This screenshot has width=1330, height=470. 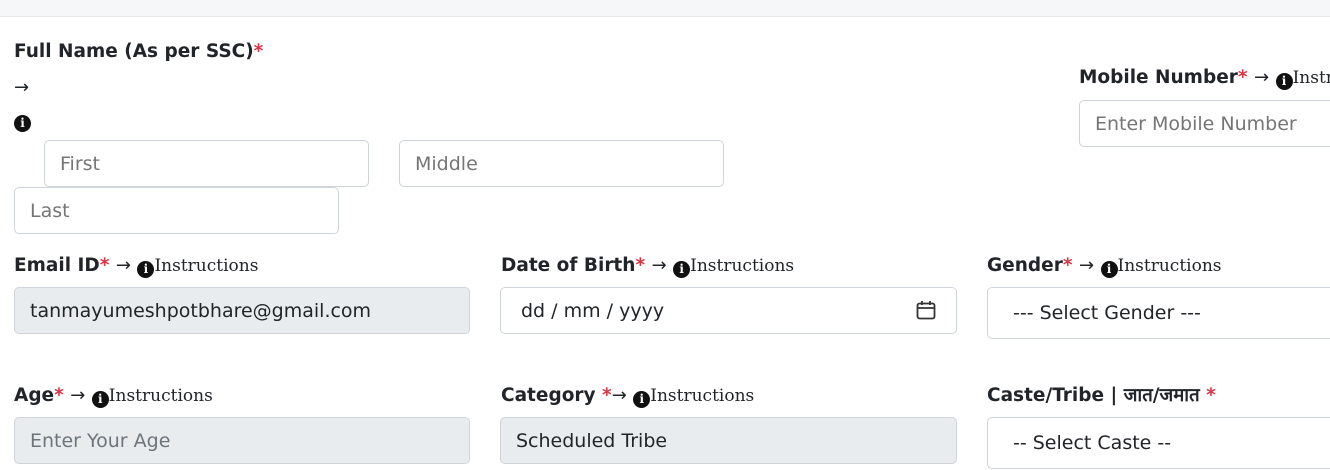 What do you see at coordinates (1158, 443) in the screenshot?
I see `caste-select: -- Select Caste --` at bounding box center [1158, 443].